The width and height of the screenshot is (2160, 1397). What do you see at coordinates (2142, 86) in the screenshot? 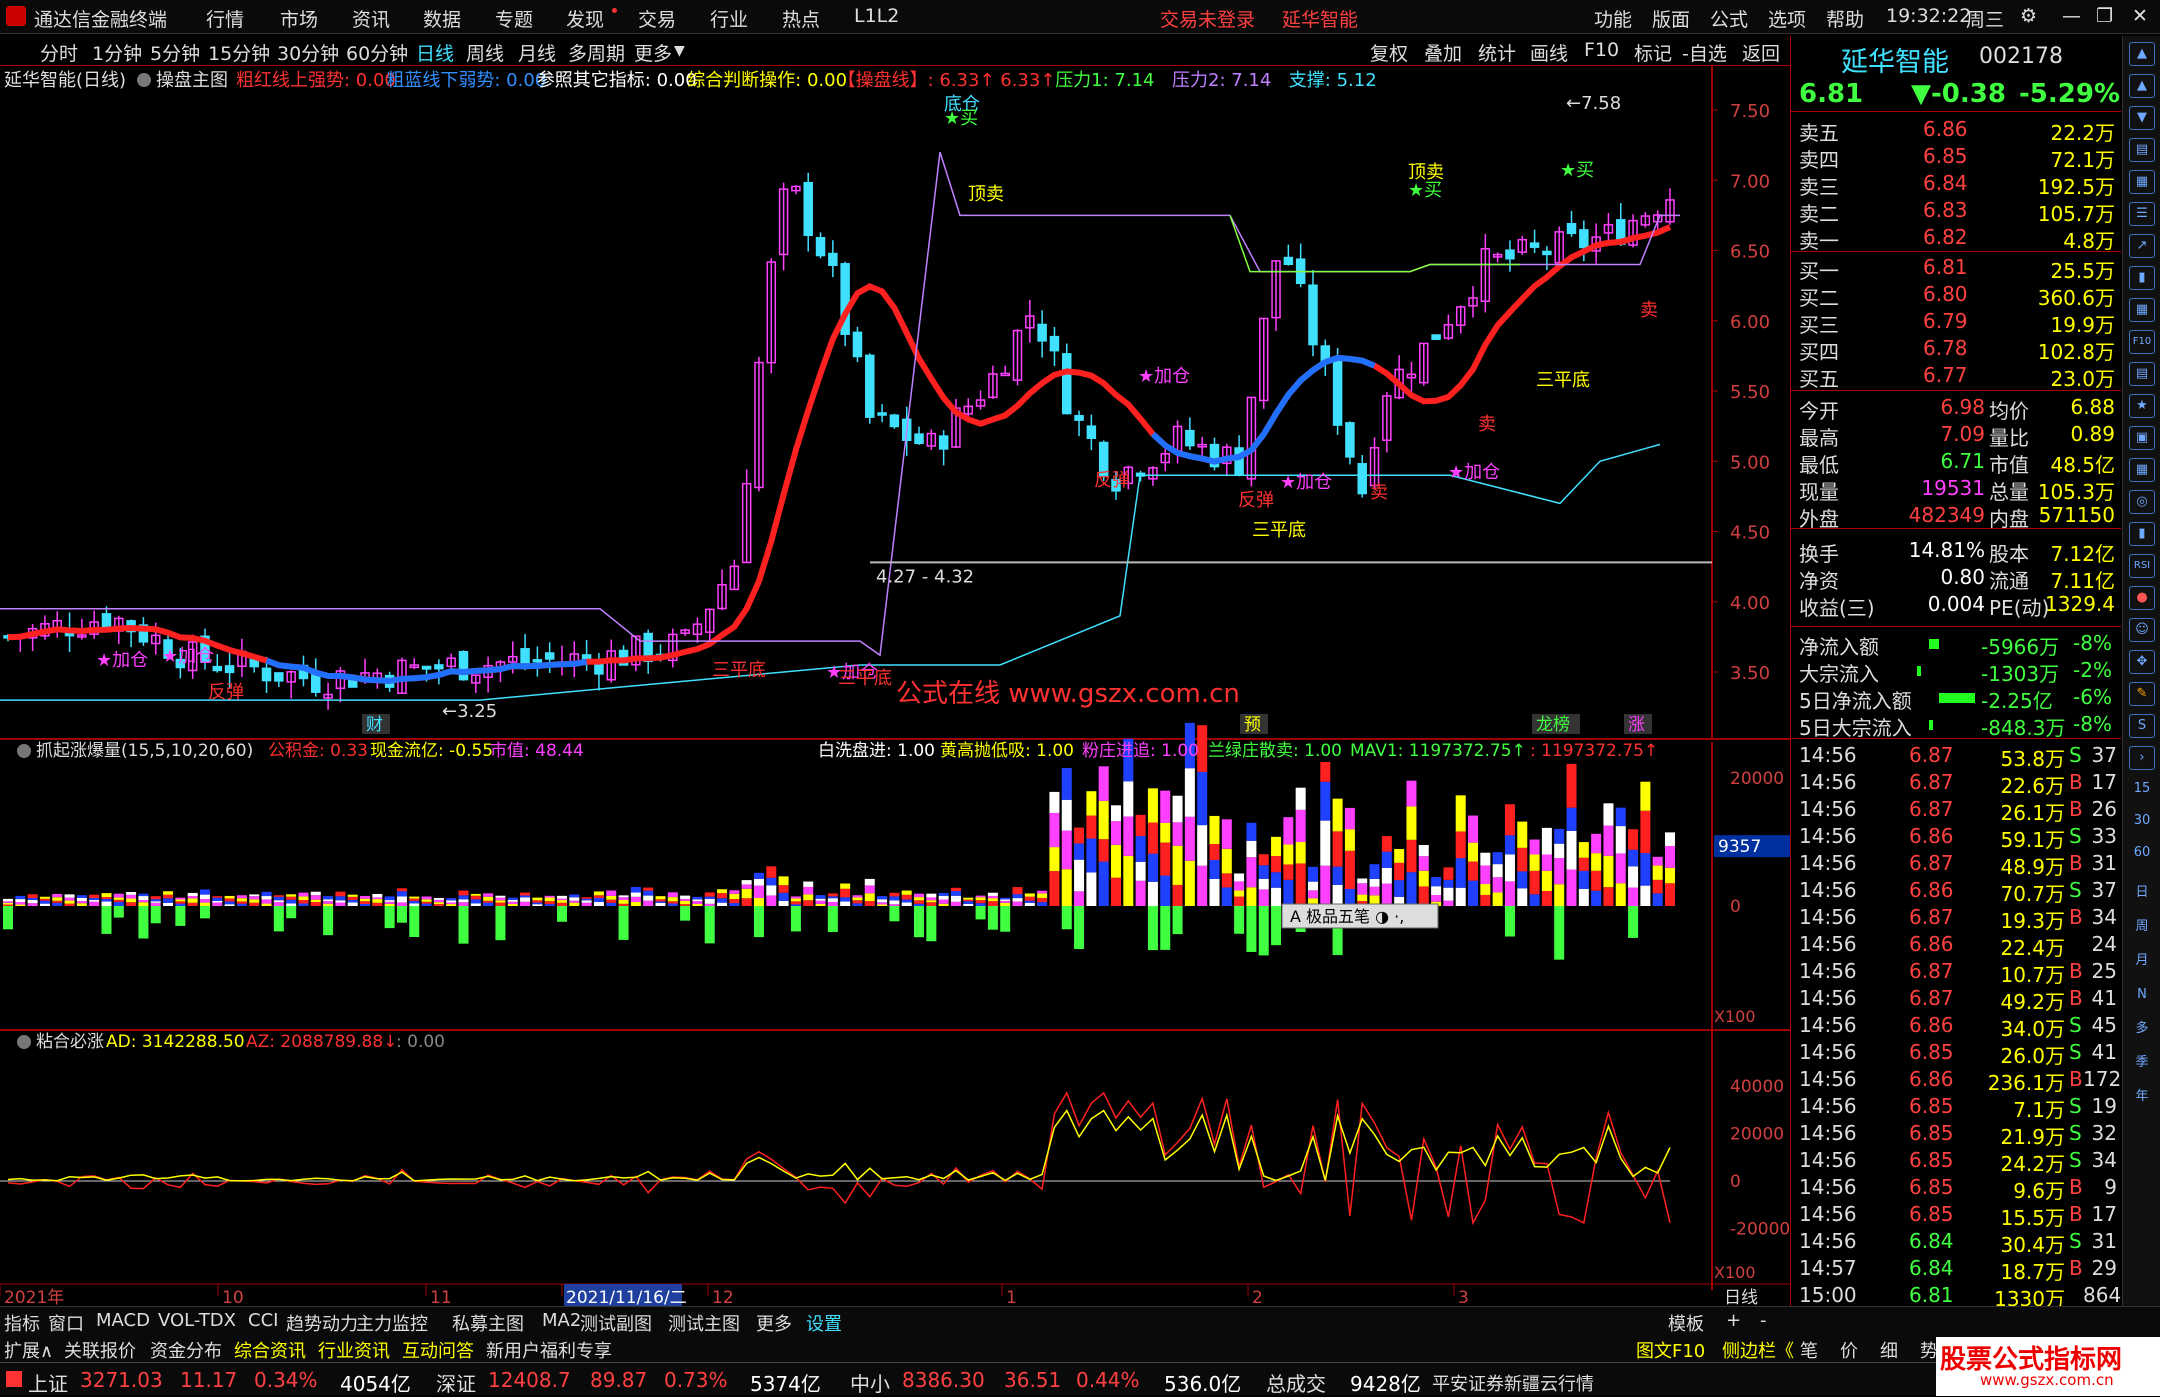
I see `arrow-up-icon-2: ▲` at bounding box center [2142, 86].